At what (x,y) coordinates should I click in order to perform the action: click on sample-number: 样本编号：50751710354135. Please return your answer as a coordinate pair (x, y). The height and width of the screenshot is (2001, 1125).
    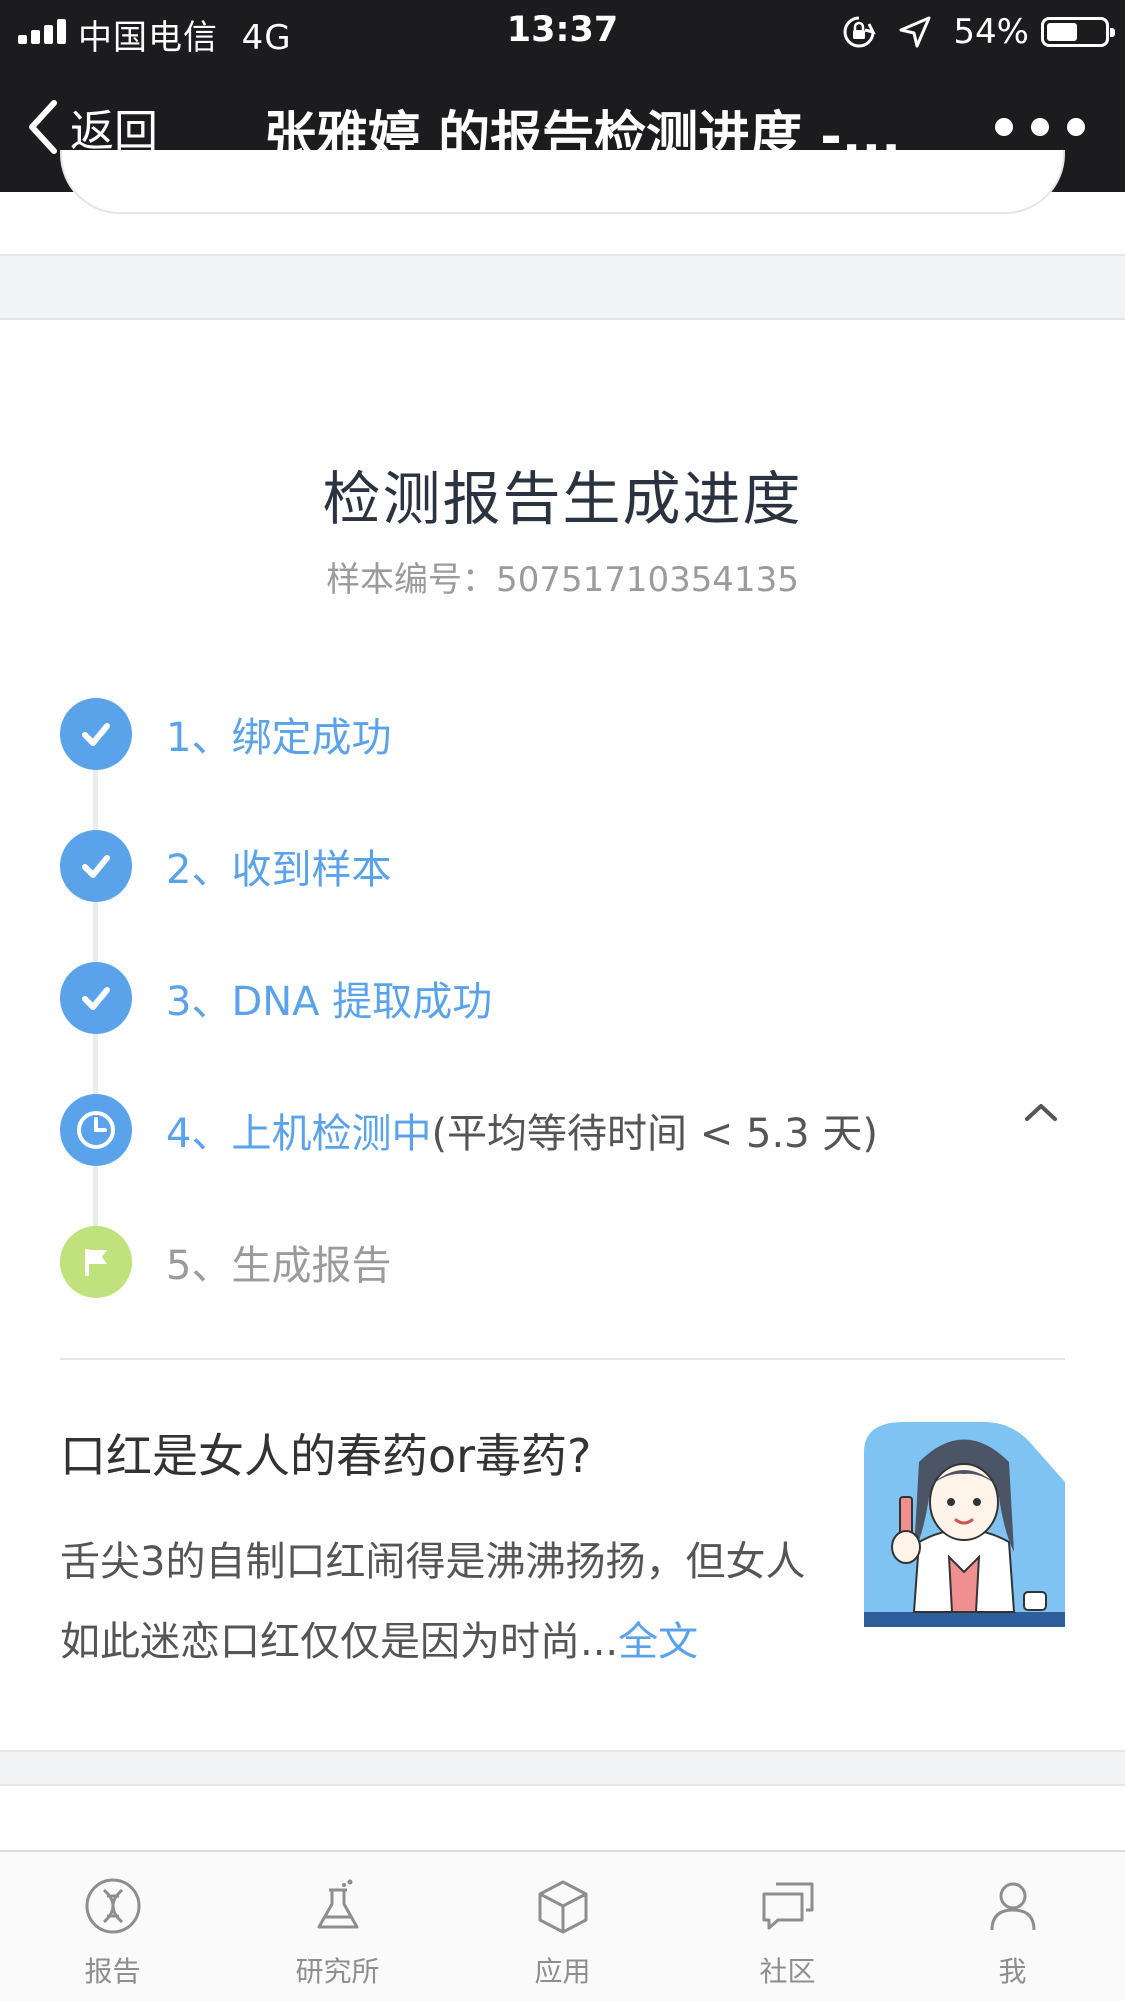
    Looking at the image, I should click on (562, 580).